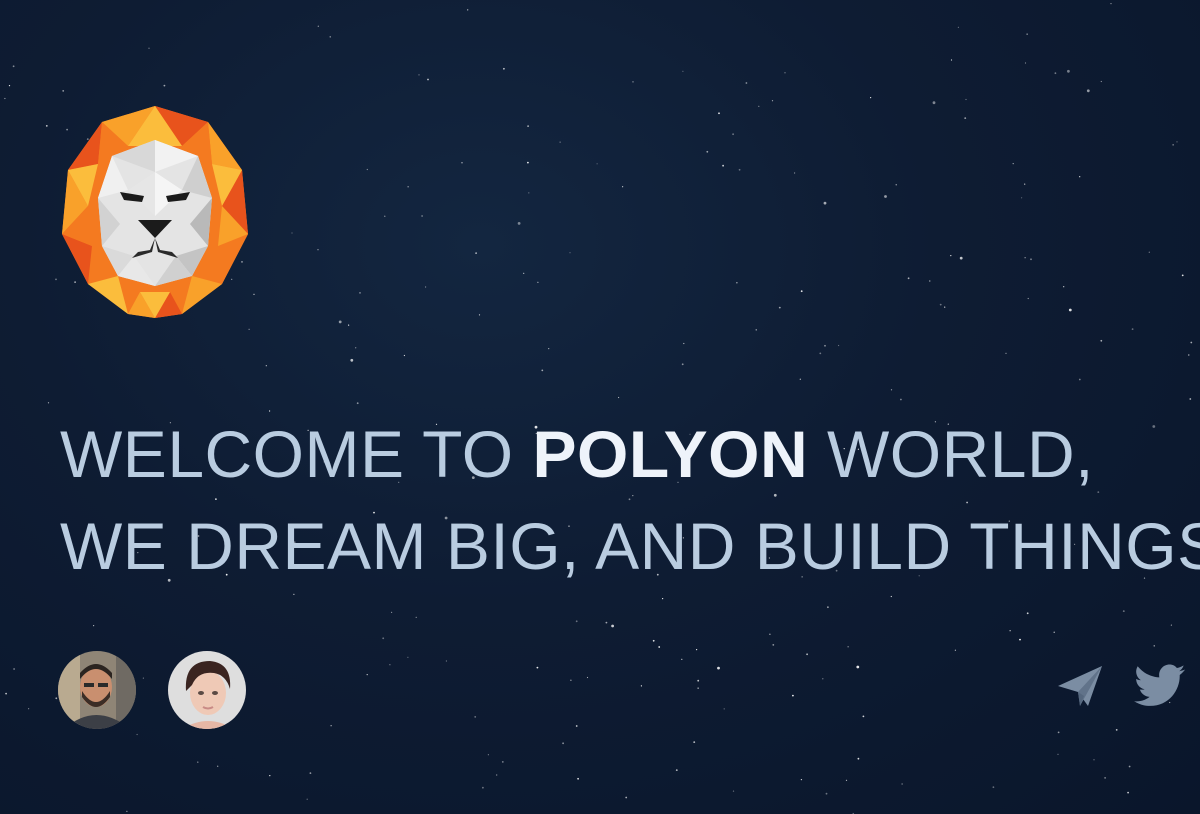 This screenshot has height=814, width=1200. I want to click on man-avatar, so click(97, 690).